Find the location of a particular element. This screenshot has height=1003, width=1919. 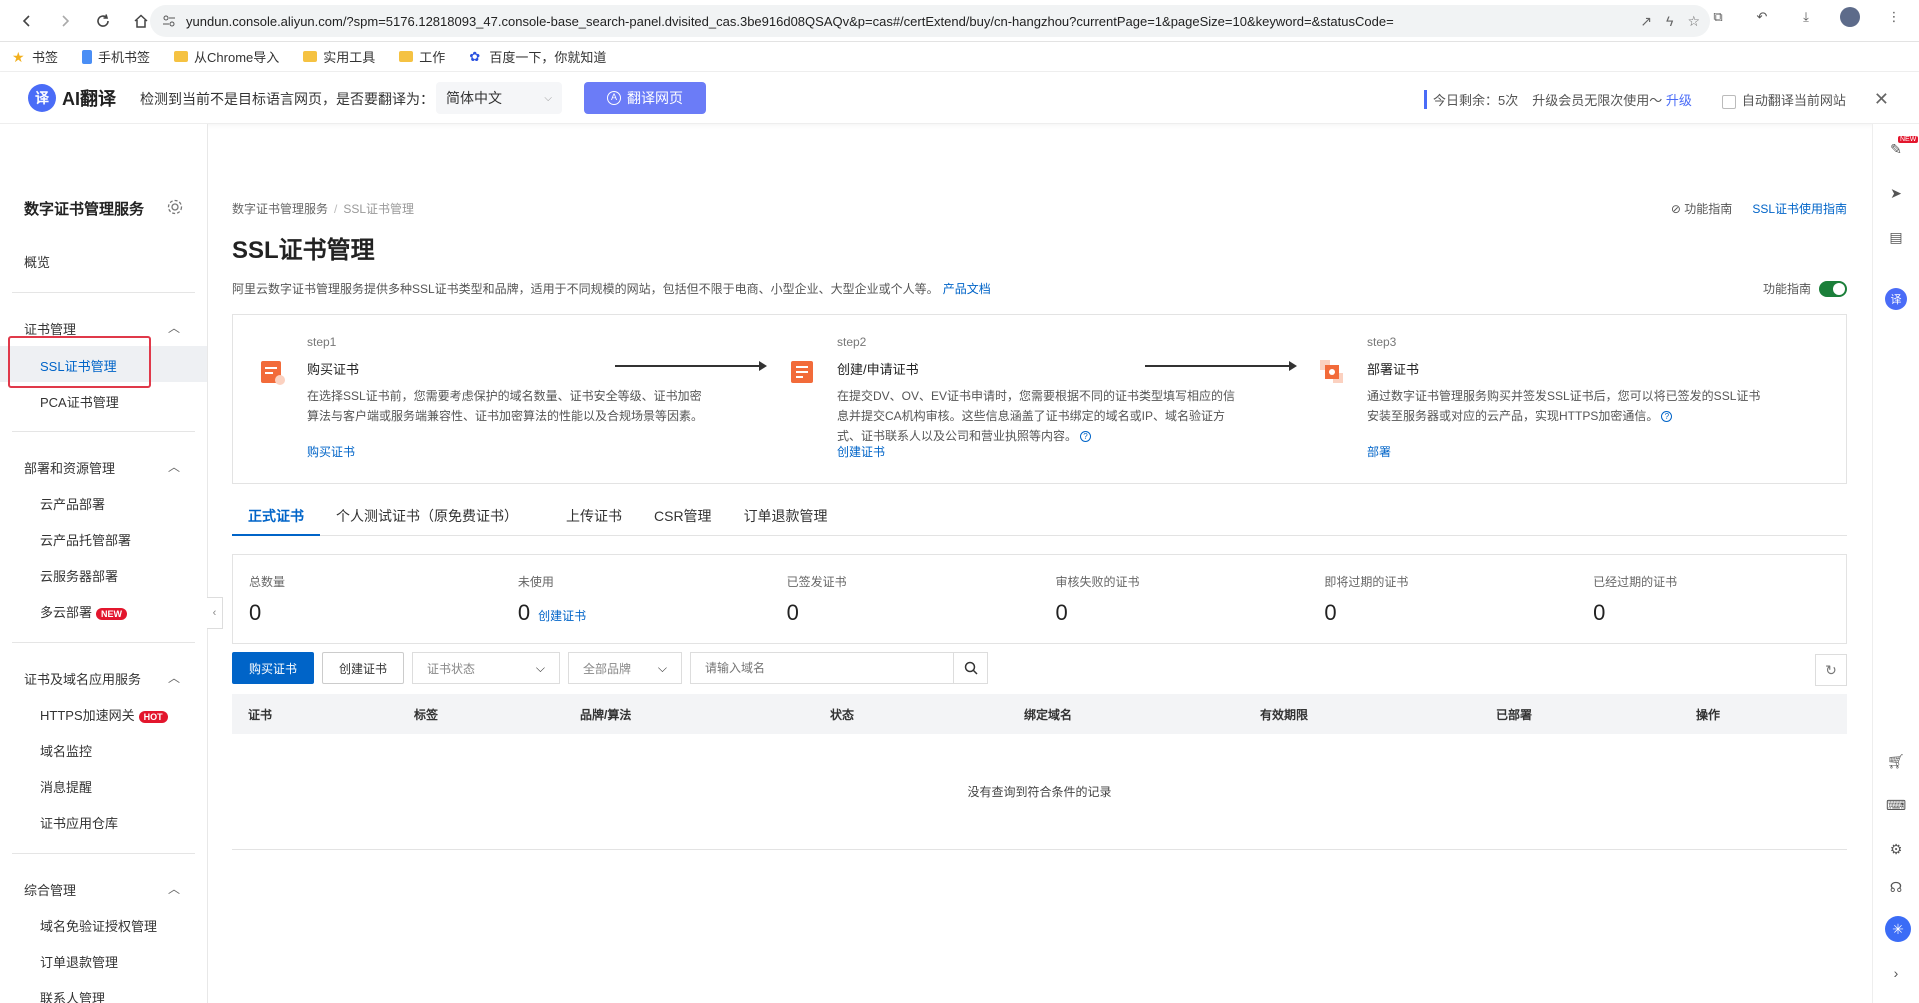

cart-icon: 🛒︎ is located at coordinates (1896, 761).